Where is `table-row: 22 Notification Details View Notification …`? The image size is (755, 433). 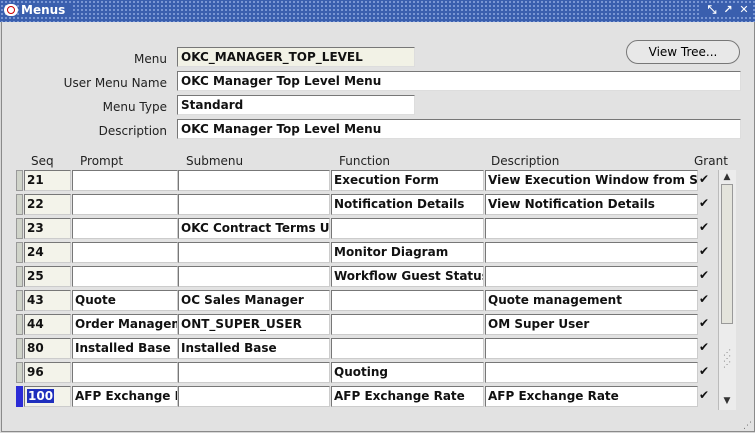 table-row: 22 Notification Details View Notification … is located at coordinates (360, 206).